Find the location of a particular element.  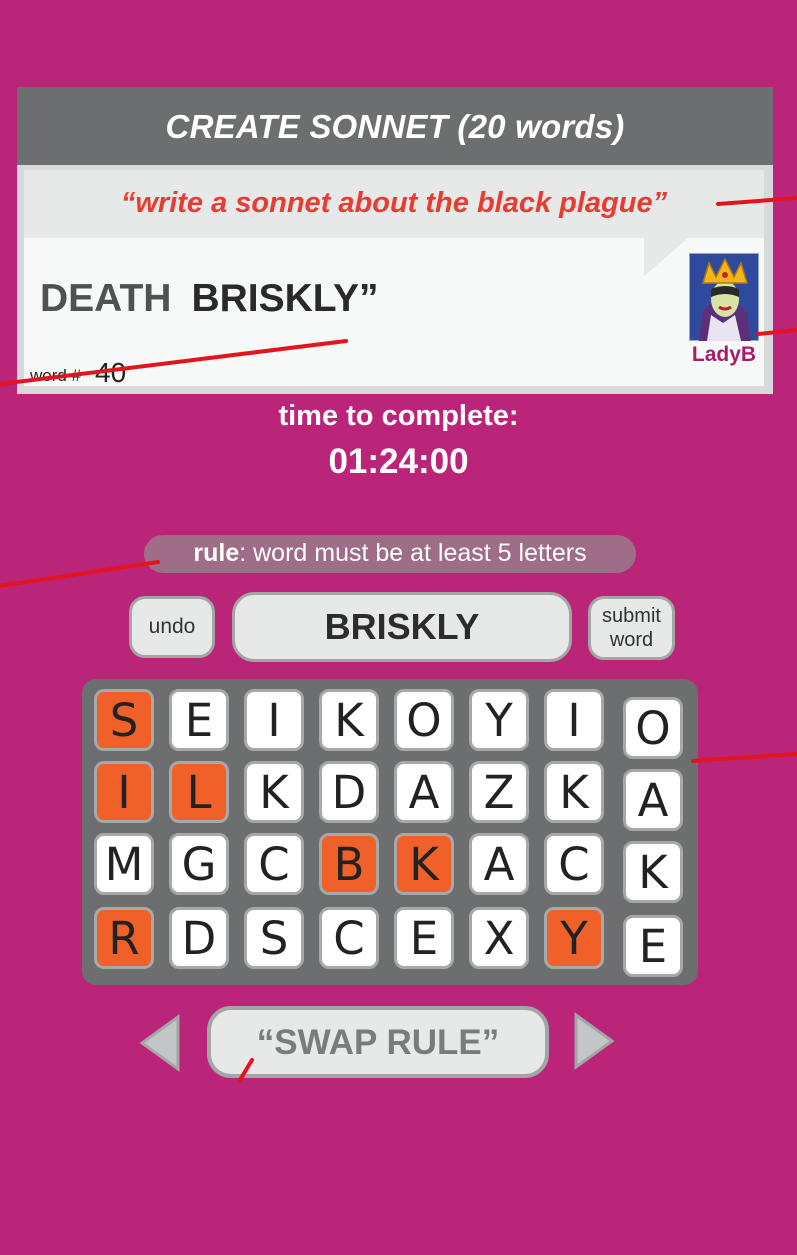

word-count-label: word # is located at coordinates (56, 375).